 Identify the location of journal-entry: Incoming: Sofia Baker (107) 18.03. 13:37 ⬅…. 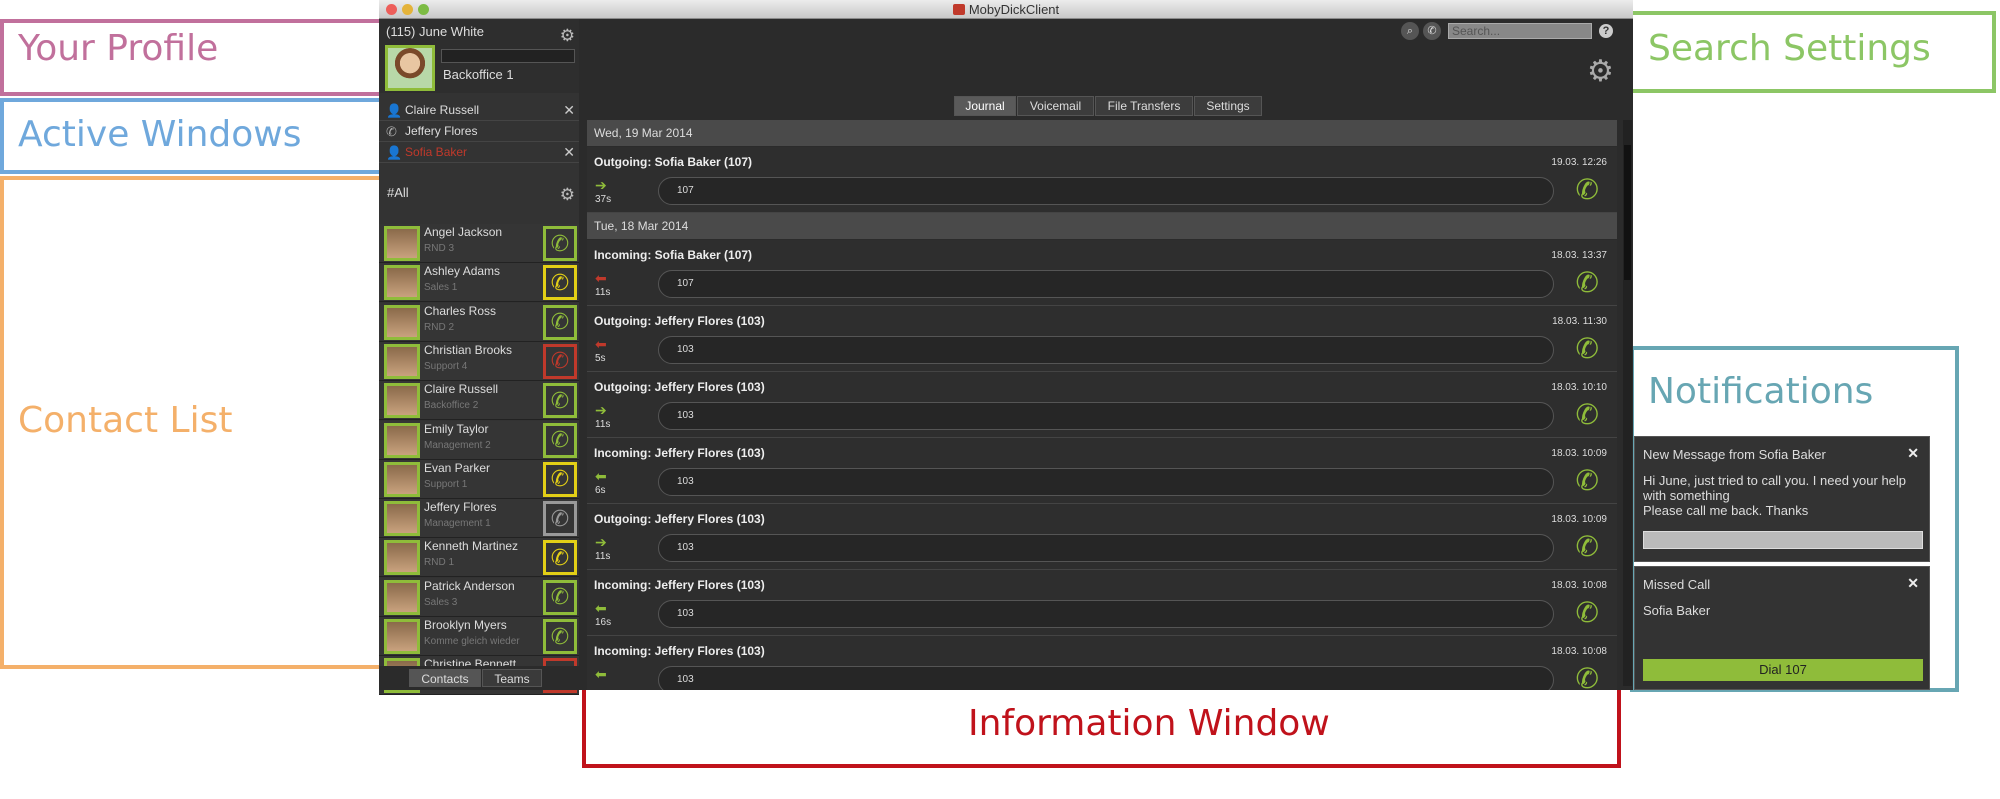
(1102, 273).